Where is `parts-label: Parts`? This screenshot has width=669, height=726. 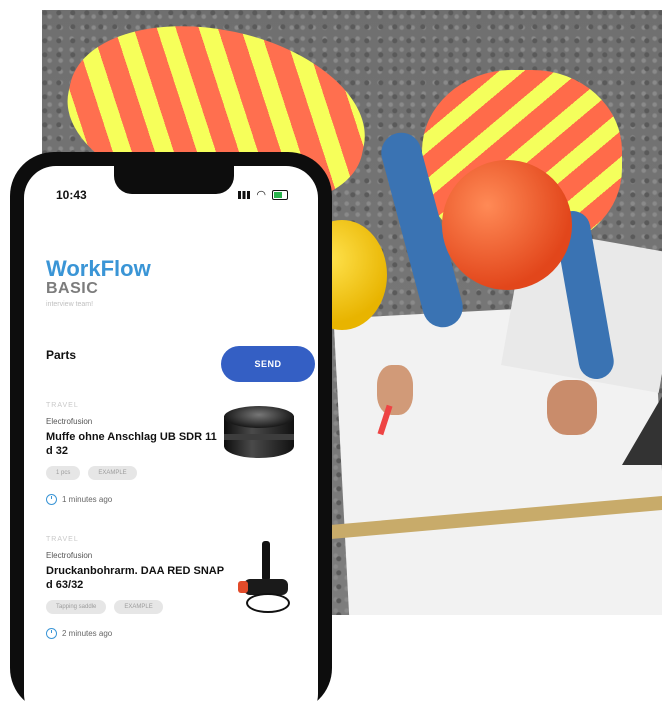
parts-label: Parts is located at coordinates (61, 355).